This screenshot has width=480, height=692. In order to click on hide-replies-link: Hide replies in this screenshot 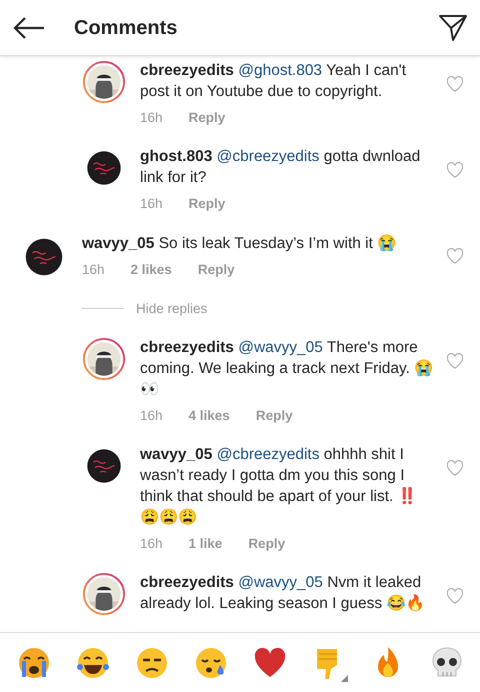, I will do `click(172, 308)`.